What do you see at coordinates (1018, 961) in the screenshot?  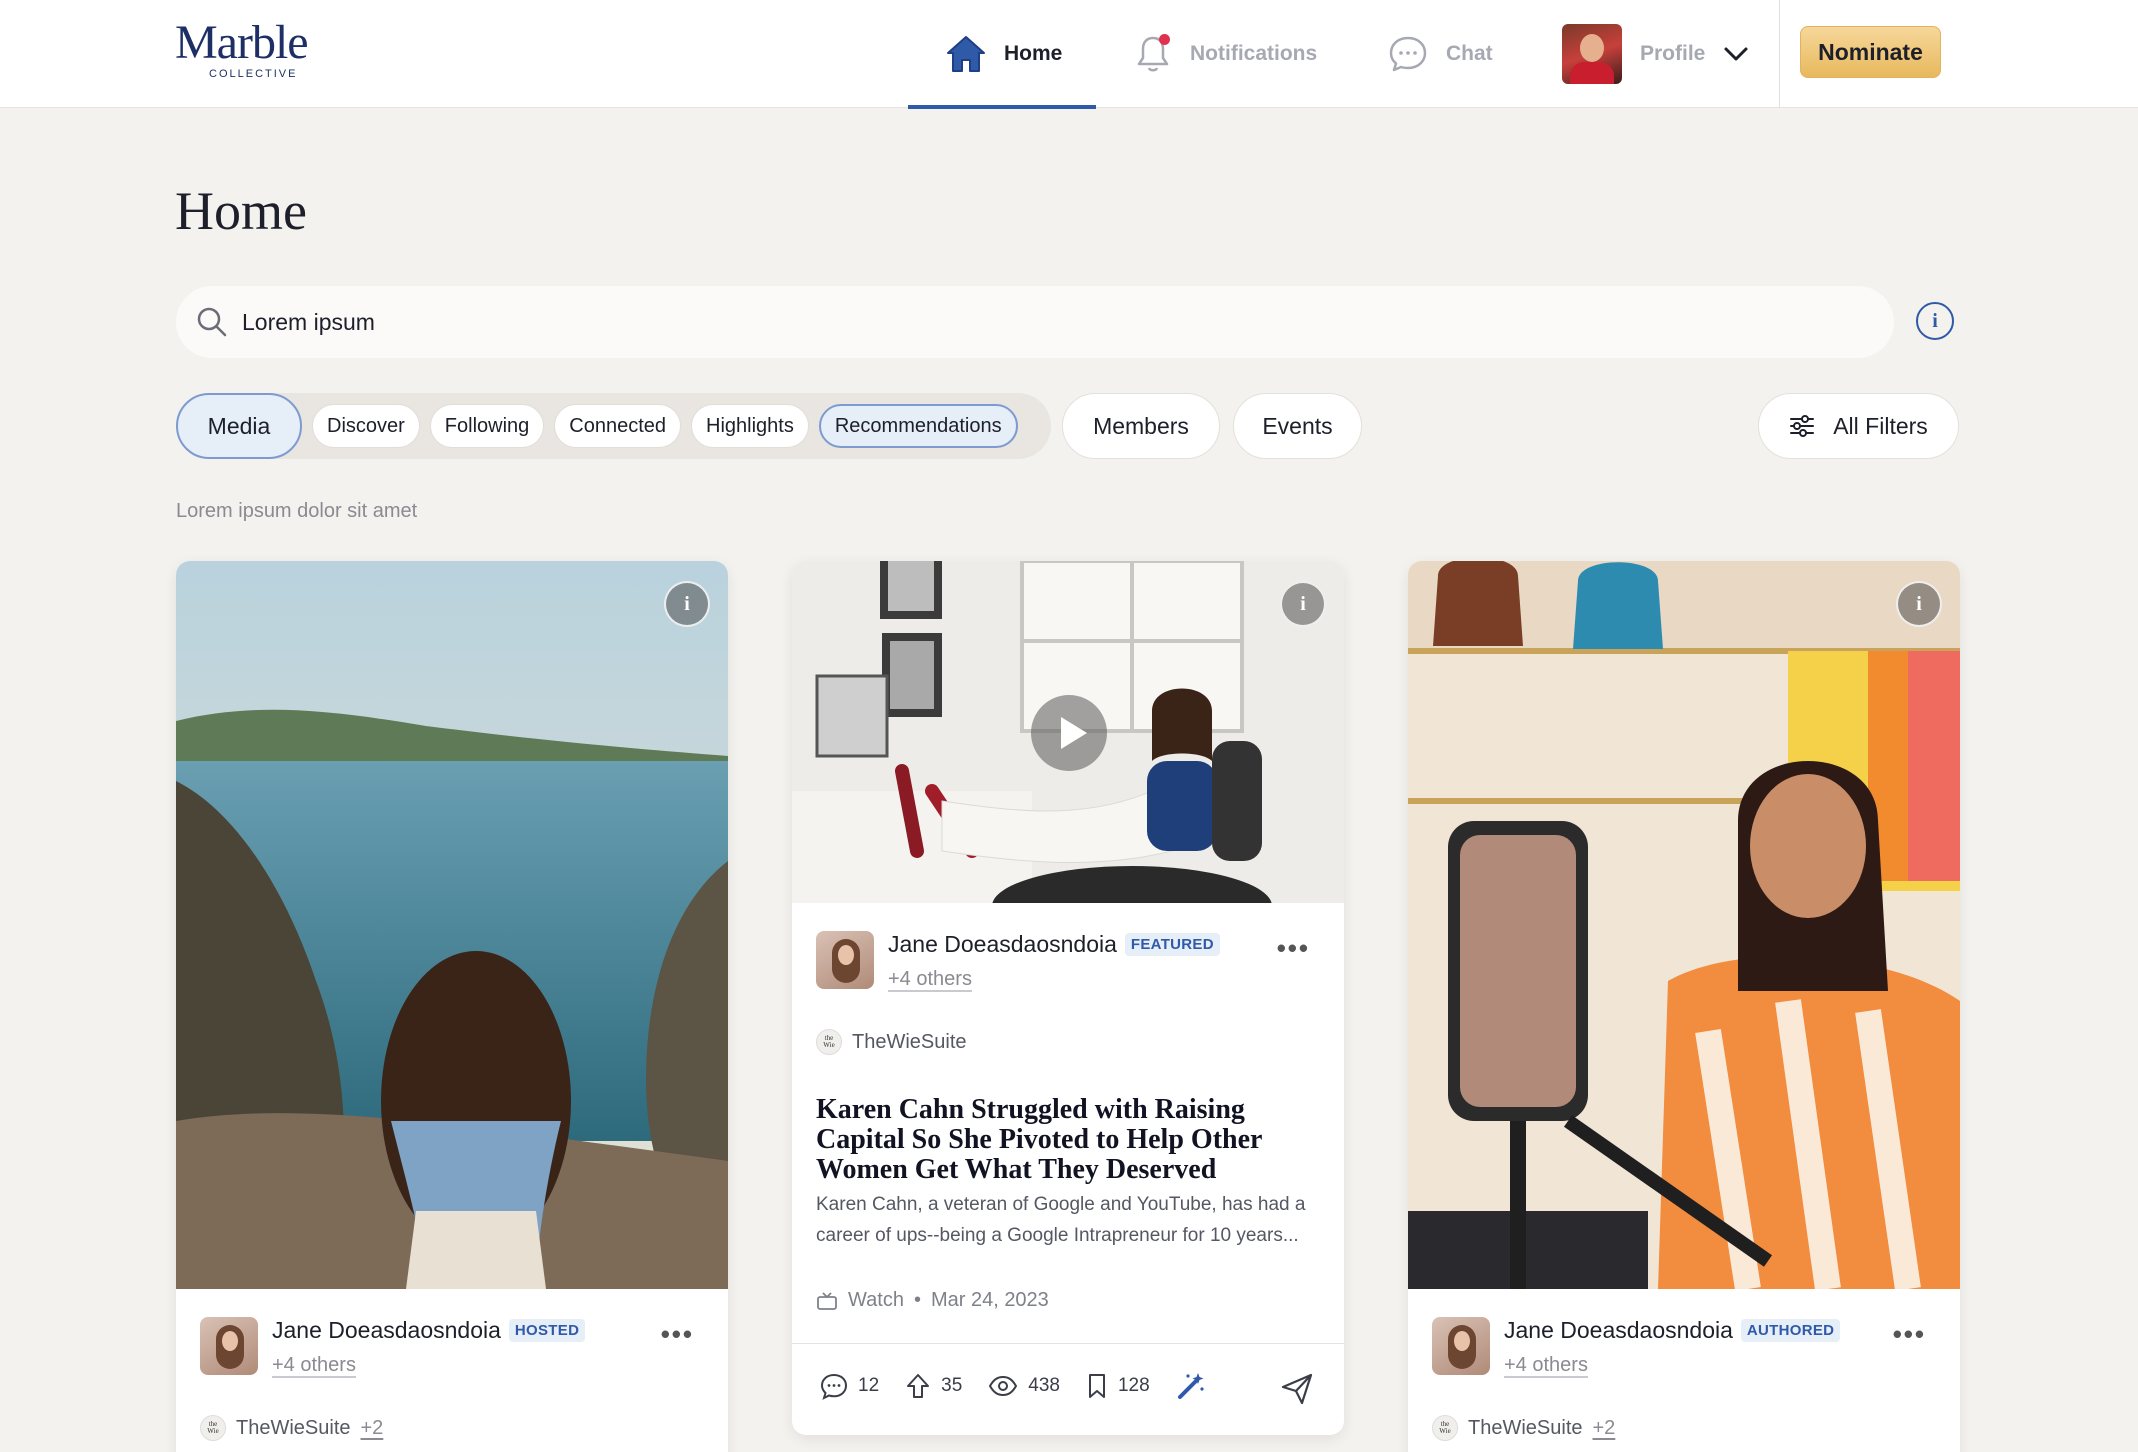 I see `author-row: Jane Doeasdaosndoia FEATURED +4 others` at bounding box center [1018, 961].